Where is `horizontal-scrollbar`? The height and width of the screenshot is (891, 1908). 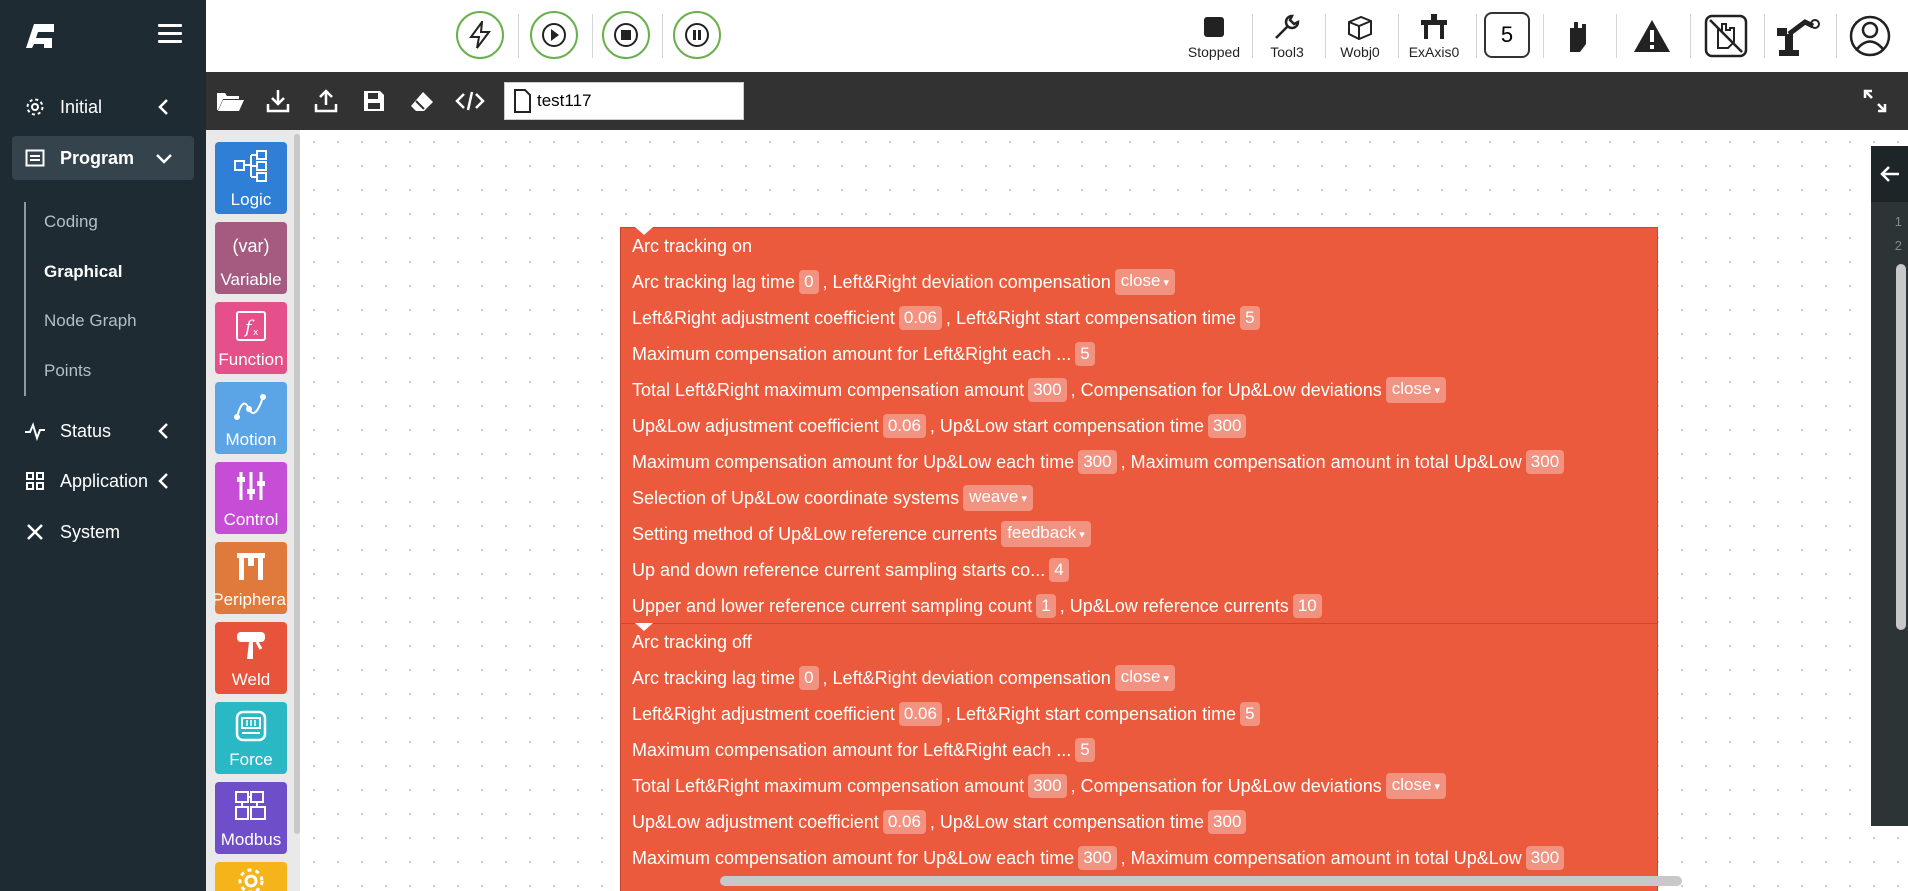 horizontal-scrollbar is located at coordinates (1201, 881).